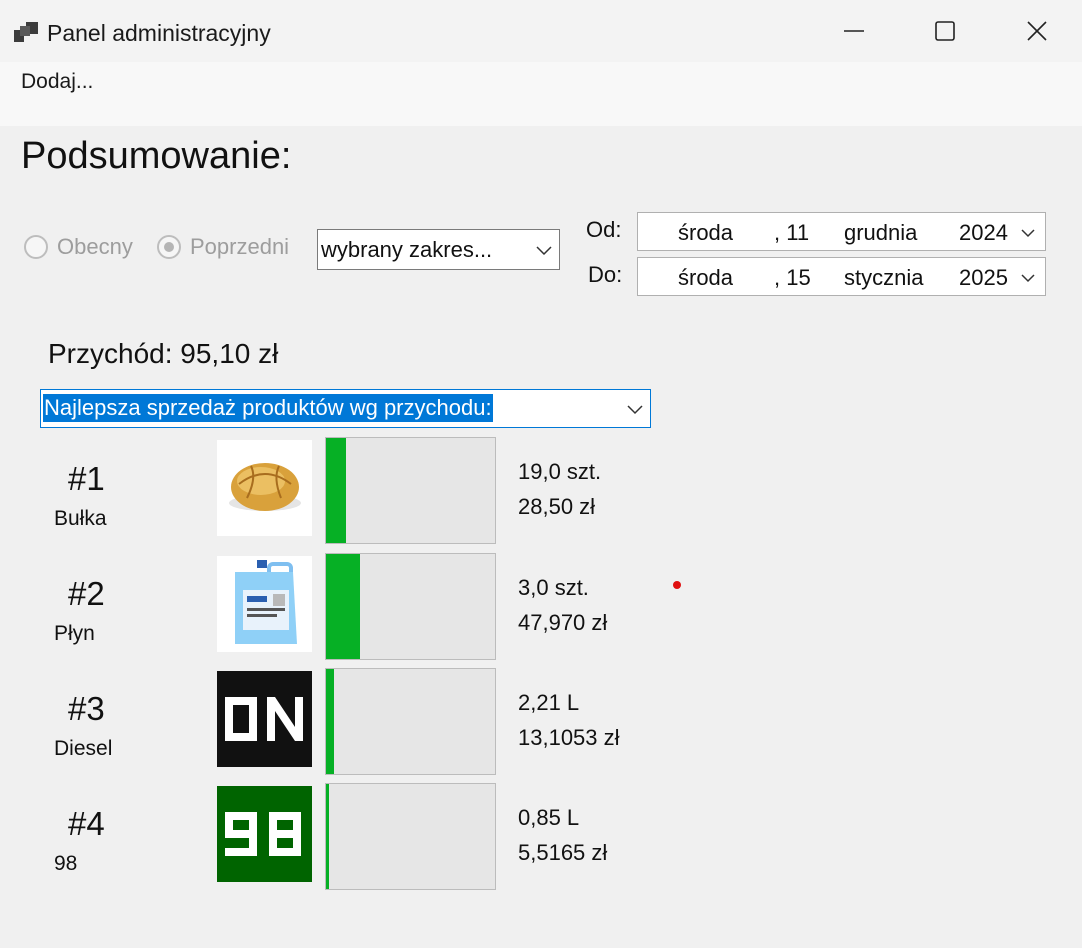 Image resolution: width=1082 pixels, height=948 pixels. Describe the element at coordinates (86, 823) in the screenshot. I see `product-rank: #4` at that location.